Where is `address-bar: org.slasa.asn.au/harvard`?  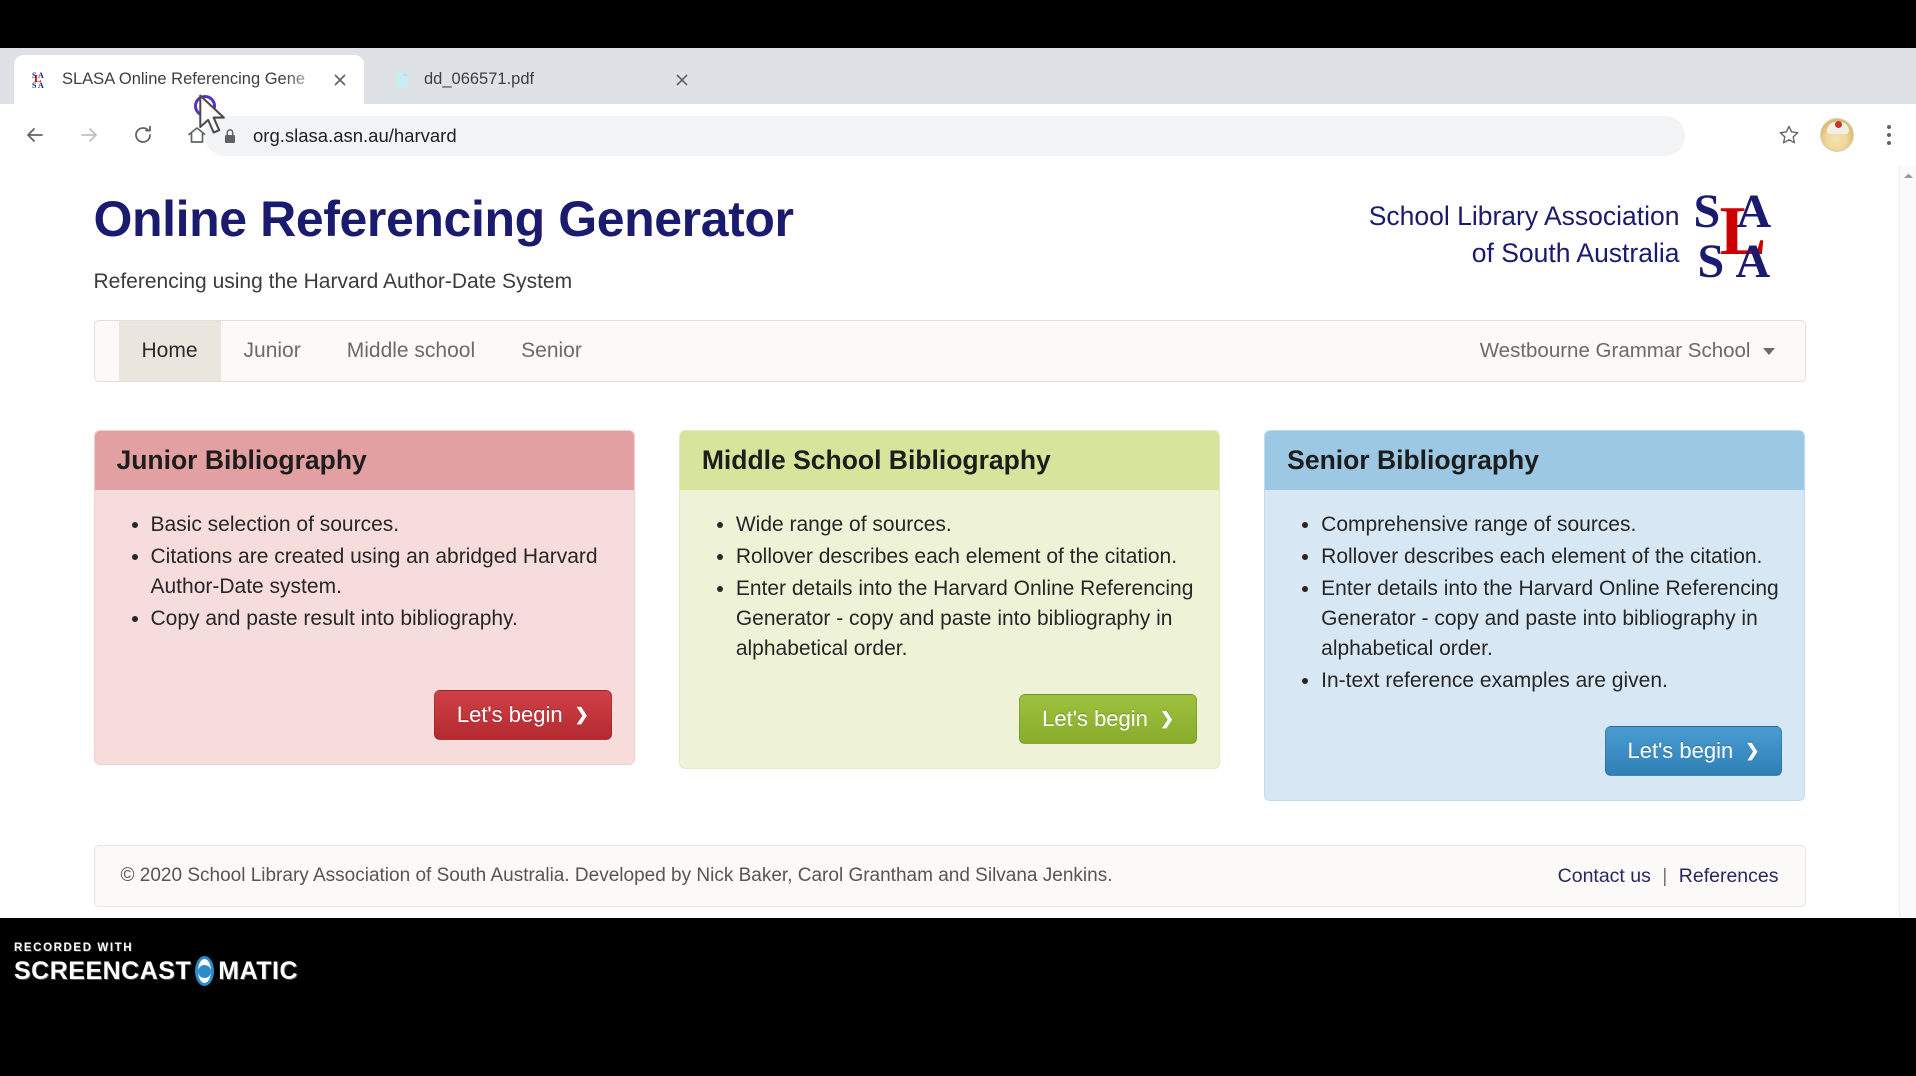
address-bar: org.slasa.asn.au/harvard is located at coordinates (945, 136).